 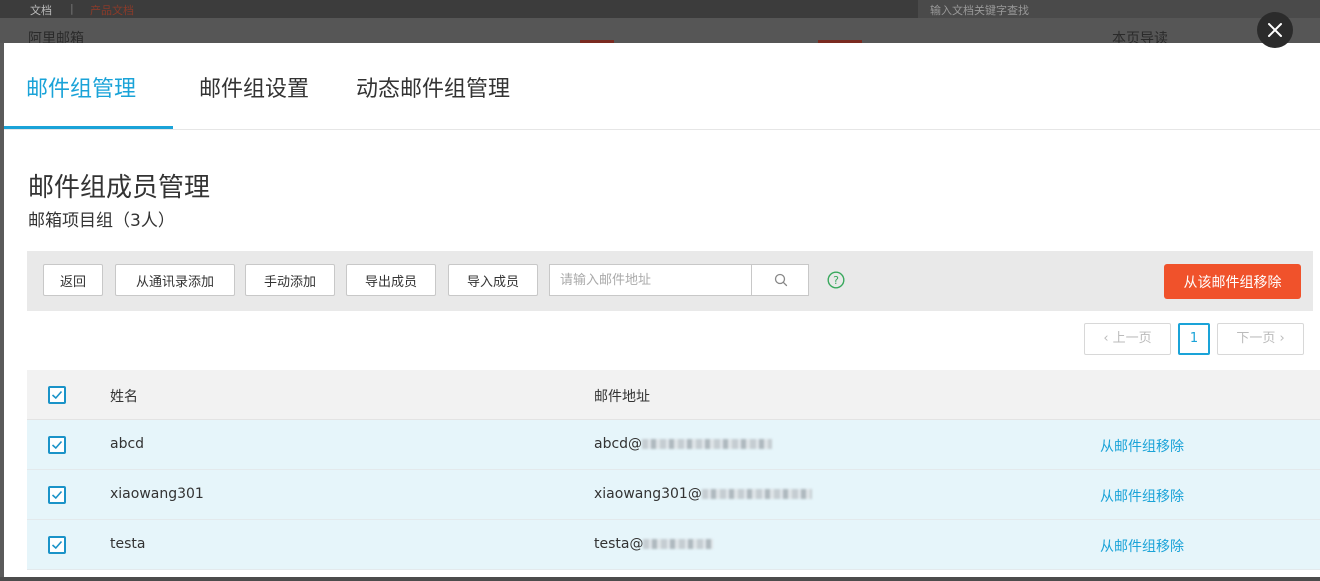 What do you see at coordinates (660, 280) in the screenshot?
I see `email-search-input` at bounding box center [660, 280].